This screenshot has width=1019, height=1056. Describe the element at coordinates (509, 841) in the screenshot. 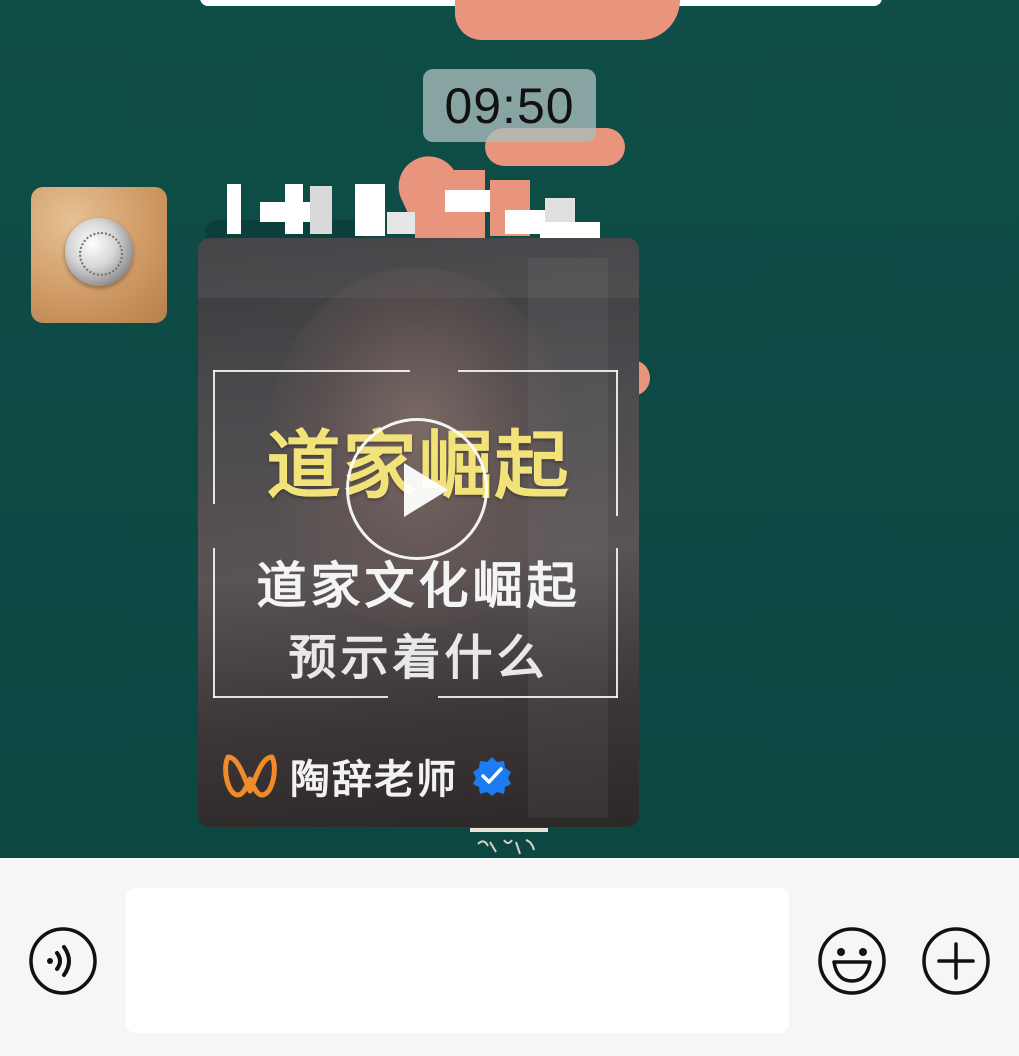

I see `wallpaper-signature-mark` at that location.